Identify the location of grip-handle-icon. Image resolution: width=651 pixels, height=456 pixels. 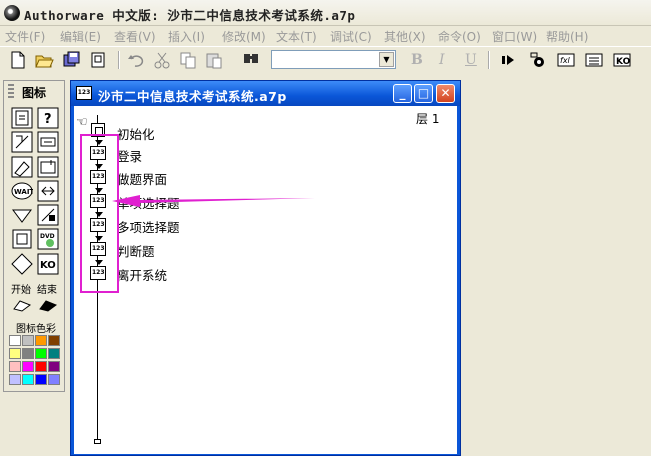
(11, 91).